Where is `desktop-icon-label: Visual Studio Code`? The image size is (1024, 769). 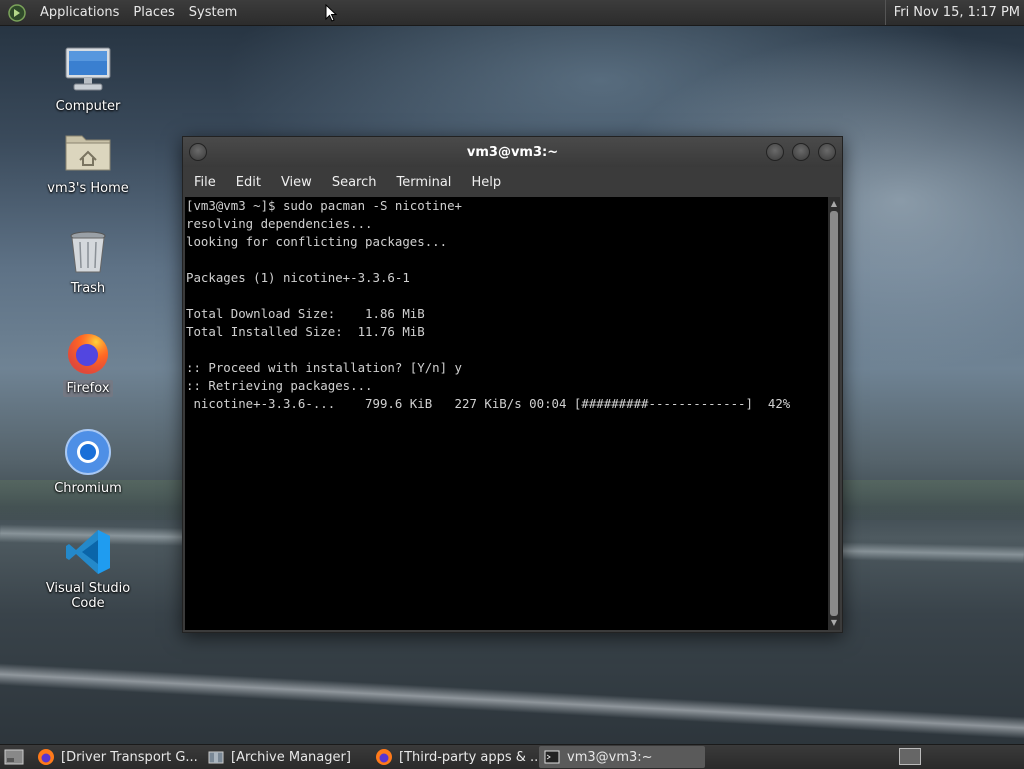 desktop-icon-label: Visual Studio Code is located at coordinates (88, 596).